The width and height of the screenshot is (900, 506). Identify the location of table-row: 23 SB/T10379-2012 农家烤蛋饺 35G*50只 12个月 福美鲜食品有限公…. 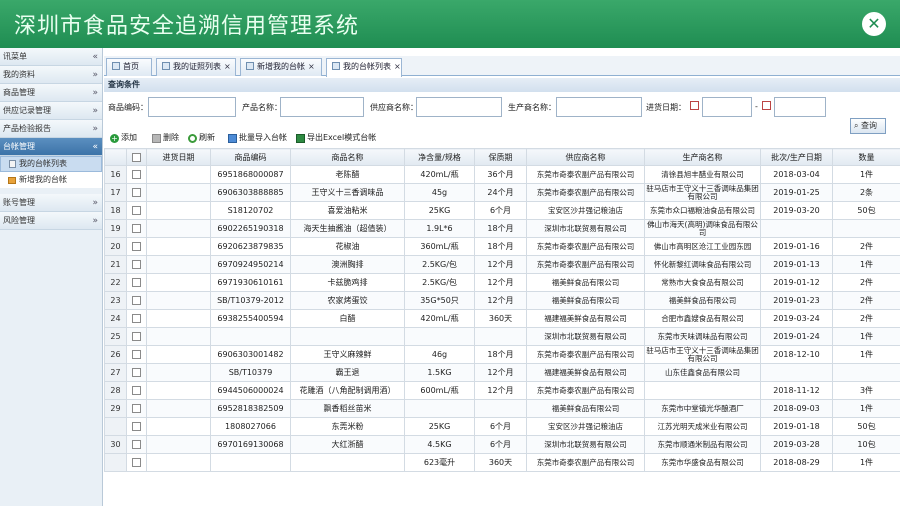
(502, 300).